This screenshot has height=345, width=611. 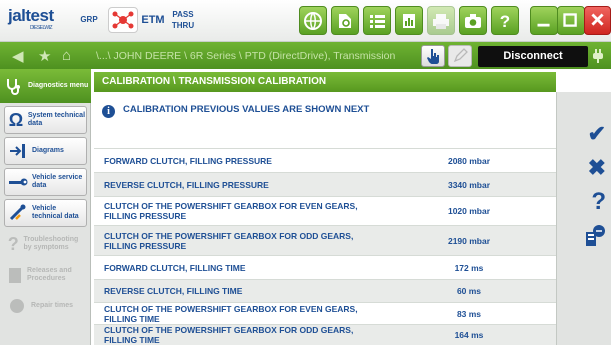 I want to click on wrench-pencil-icon, so click(x=18, y=213).